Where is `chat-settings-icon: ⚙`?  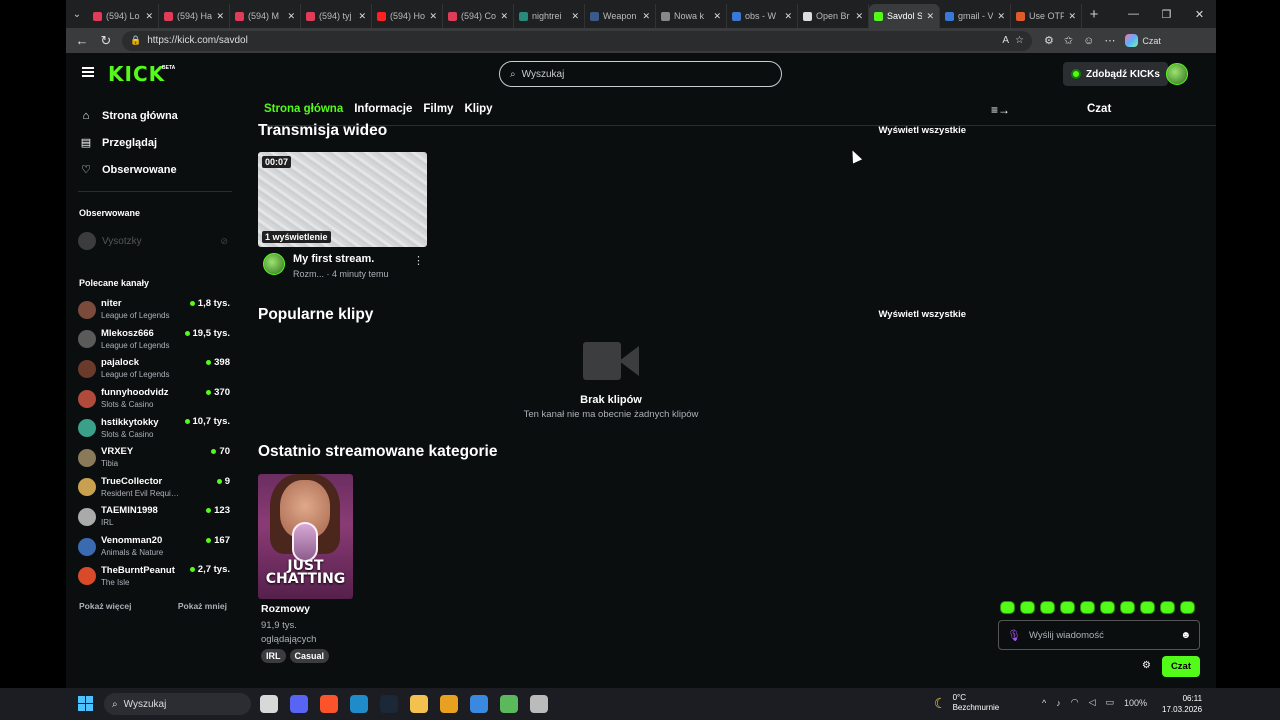 chat-settings-icon: ⚙ is located at coordinates (1146, 665).